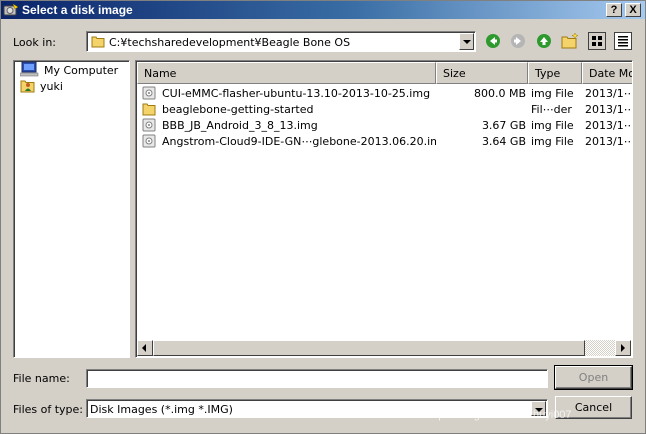 Image resolution: width=646 pixels, height=434 pixels. Describe the element at coordinates (238, 109) in the screenshot. I see `file-name: beaglebone-getting-started` at that location.